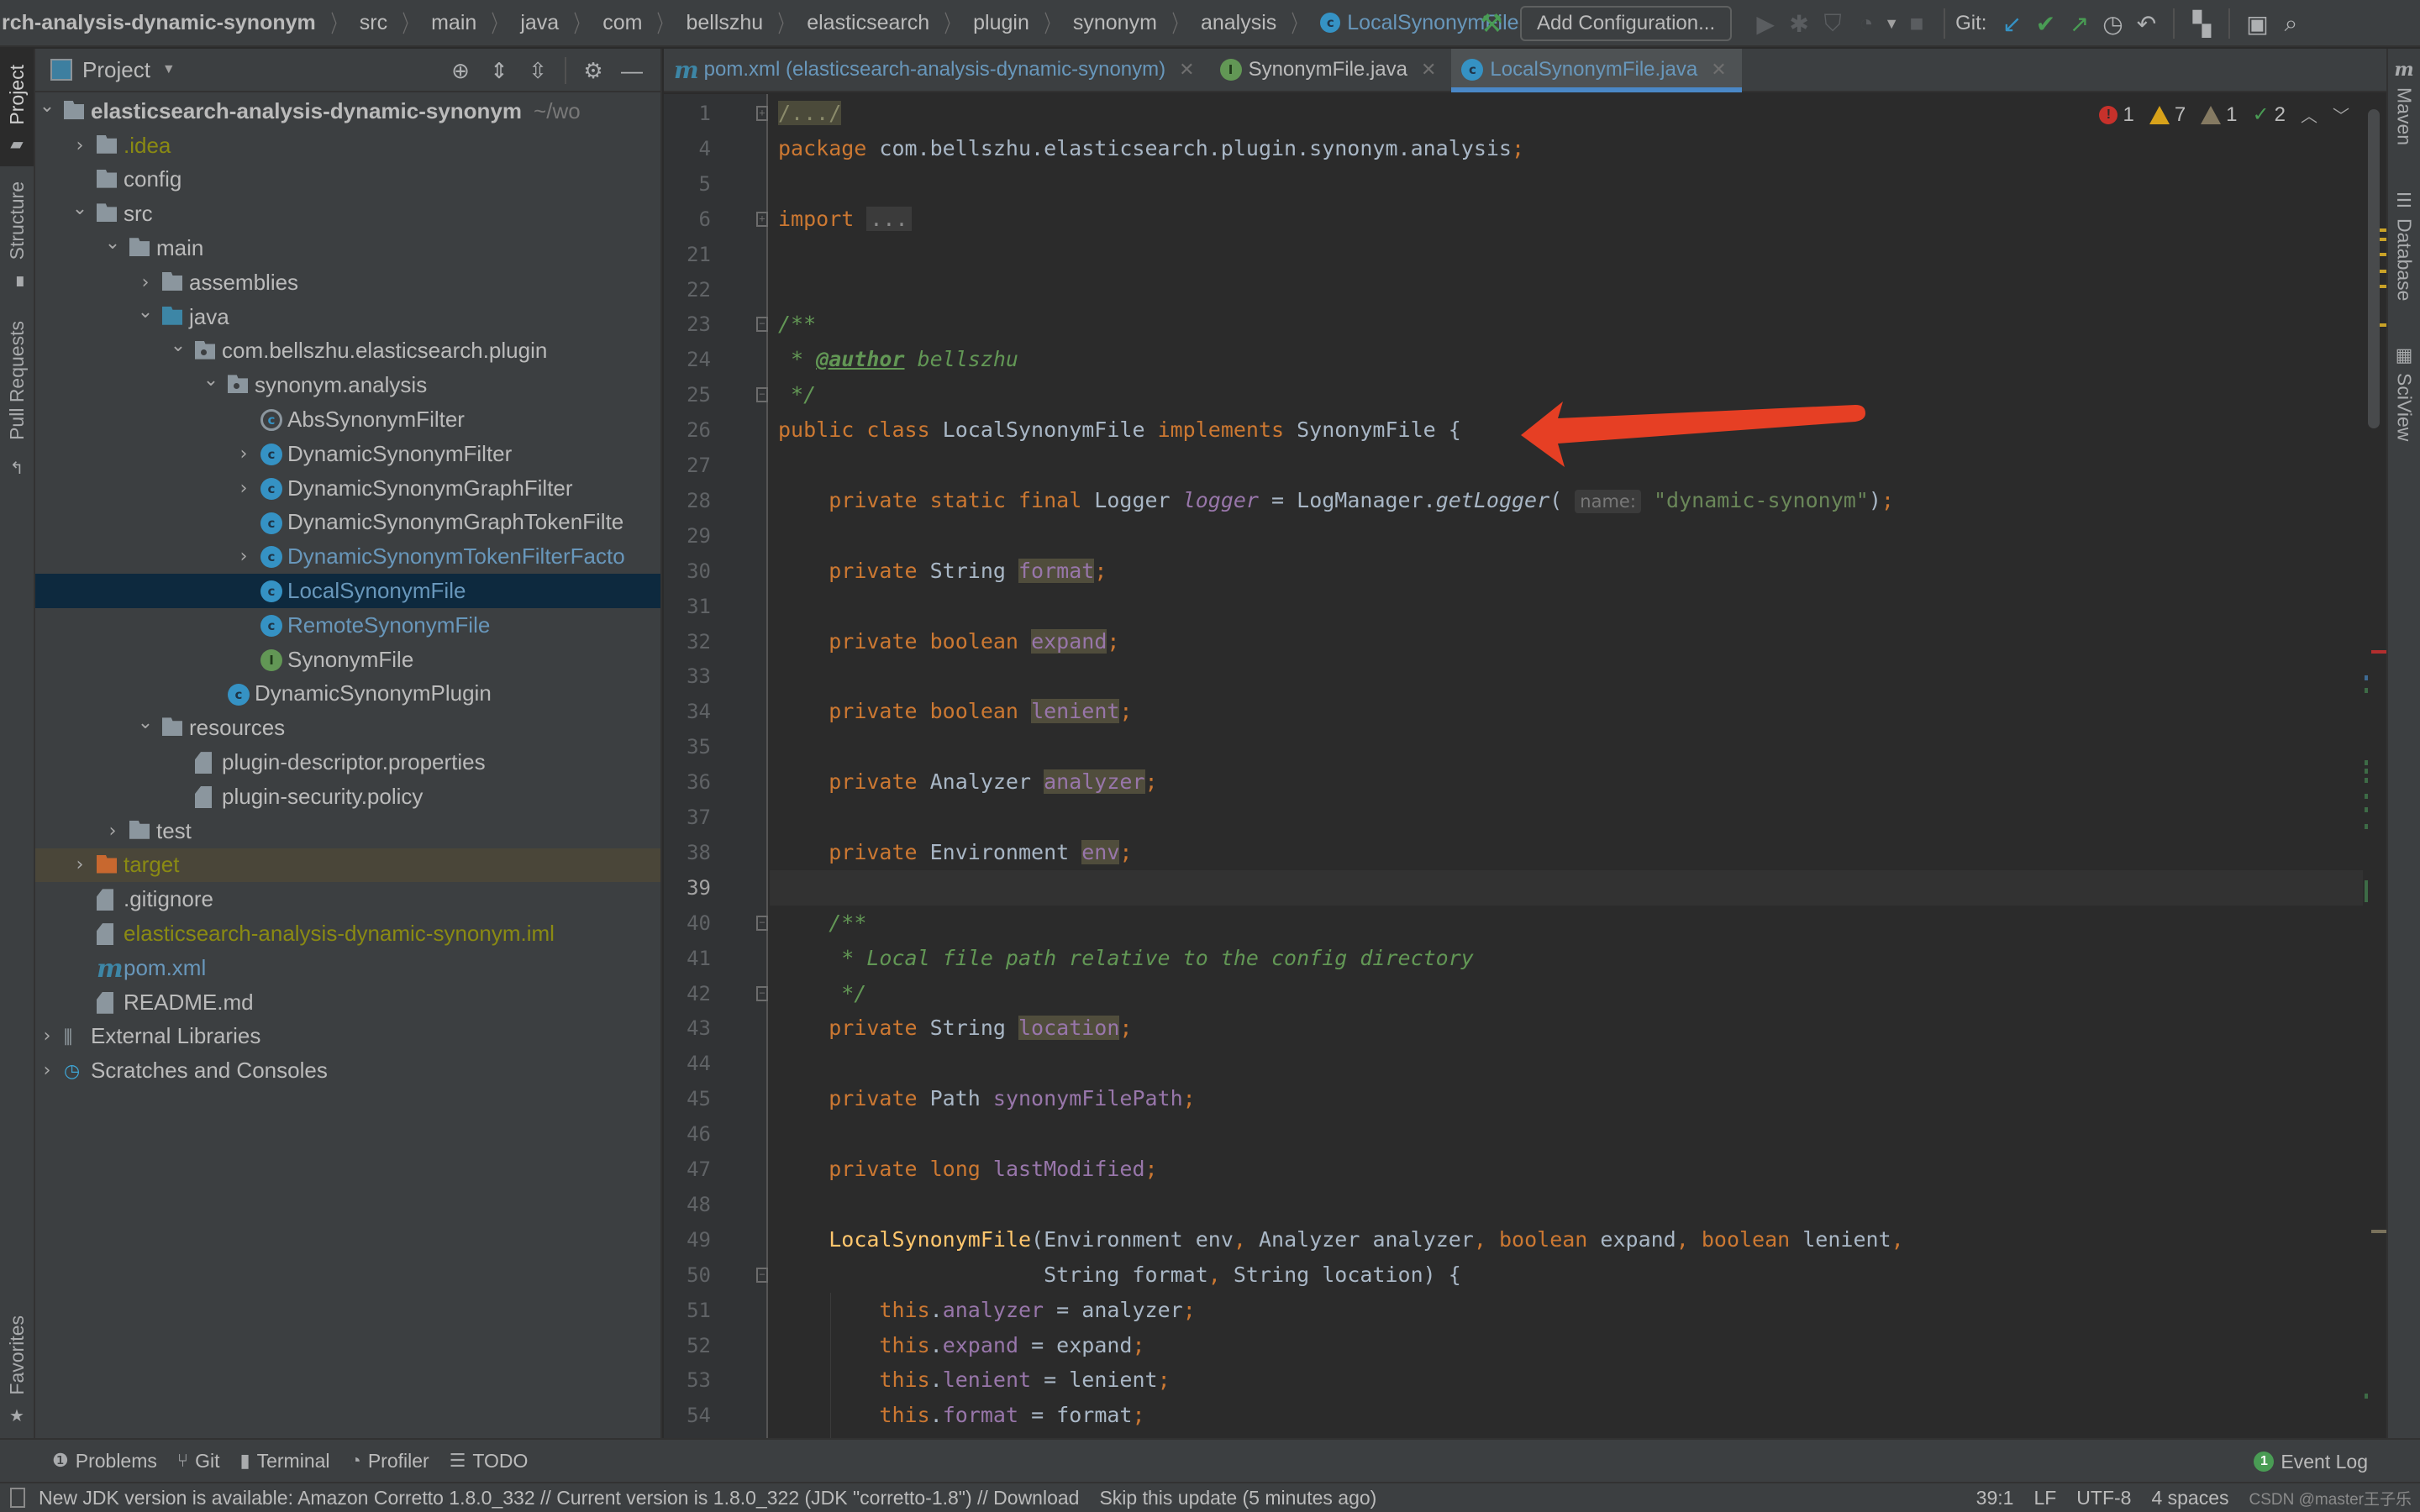 This screenshot has height=1512, width=2420. What do you see at coordinates (2044, 1498) in the screenshot?
I see `line-separator: LF` at bounding box center [2044, 1498].